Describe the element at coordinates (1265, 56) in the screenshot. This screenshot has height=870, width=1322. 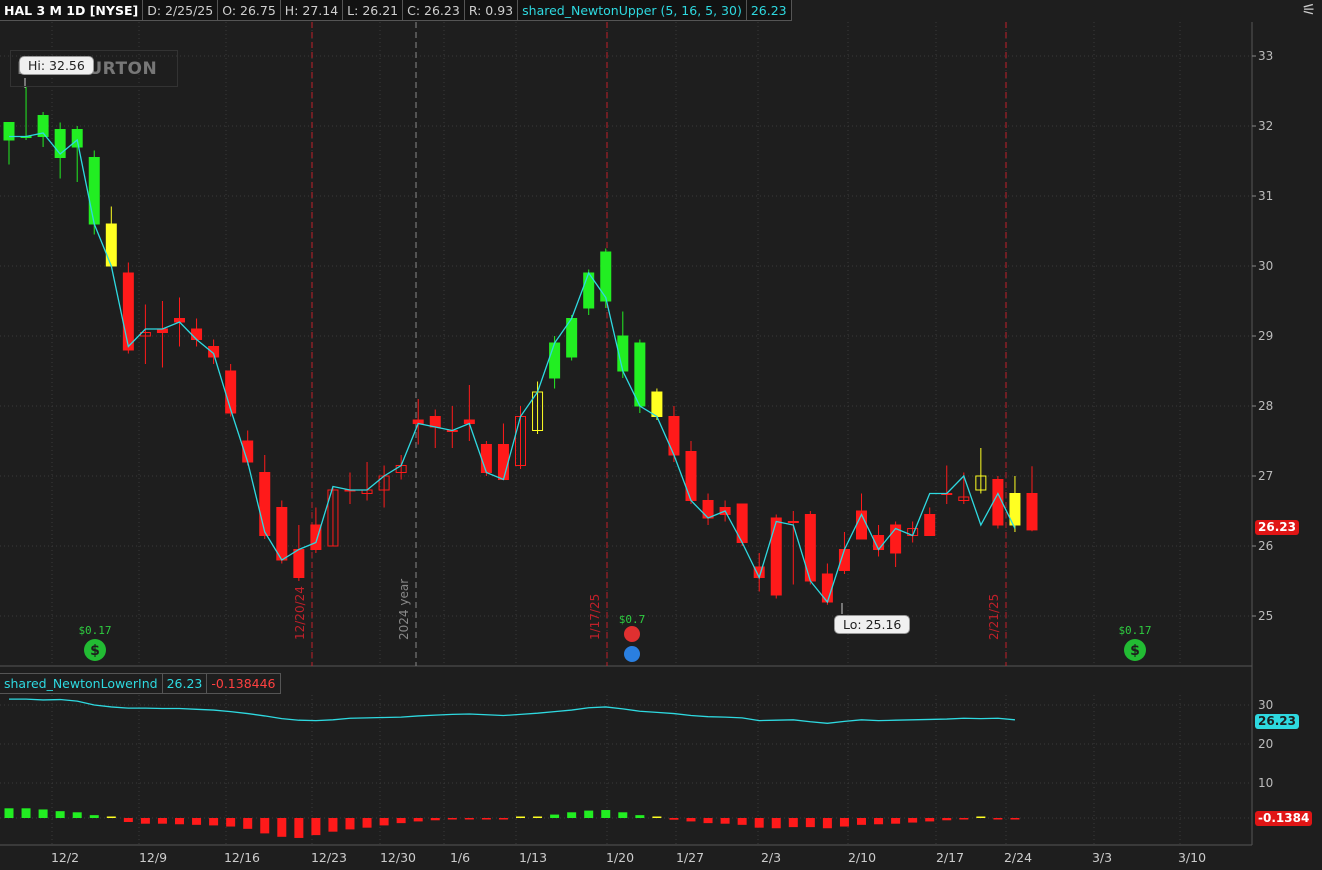
I see `price-tick-label: 33` at that location.